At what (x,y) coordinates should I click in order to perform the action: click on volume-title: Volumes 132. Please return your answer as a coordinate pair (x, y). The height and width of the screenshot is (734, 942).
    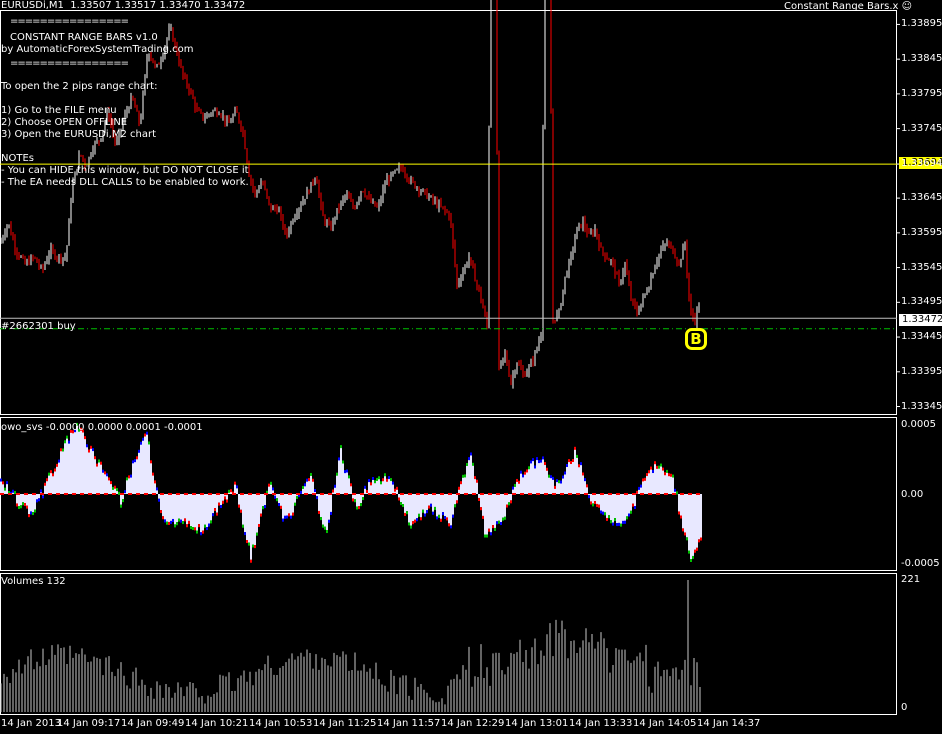
    Looking at the image, I should click on (33, 581).